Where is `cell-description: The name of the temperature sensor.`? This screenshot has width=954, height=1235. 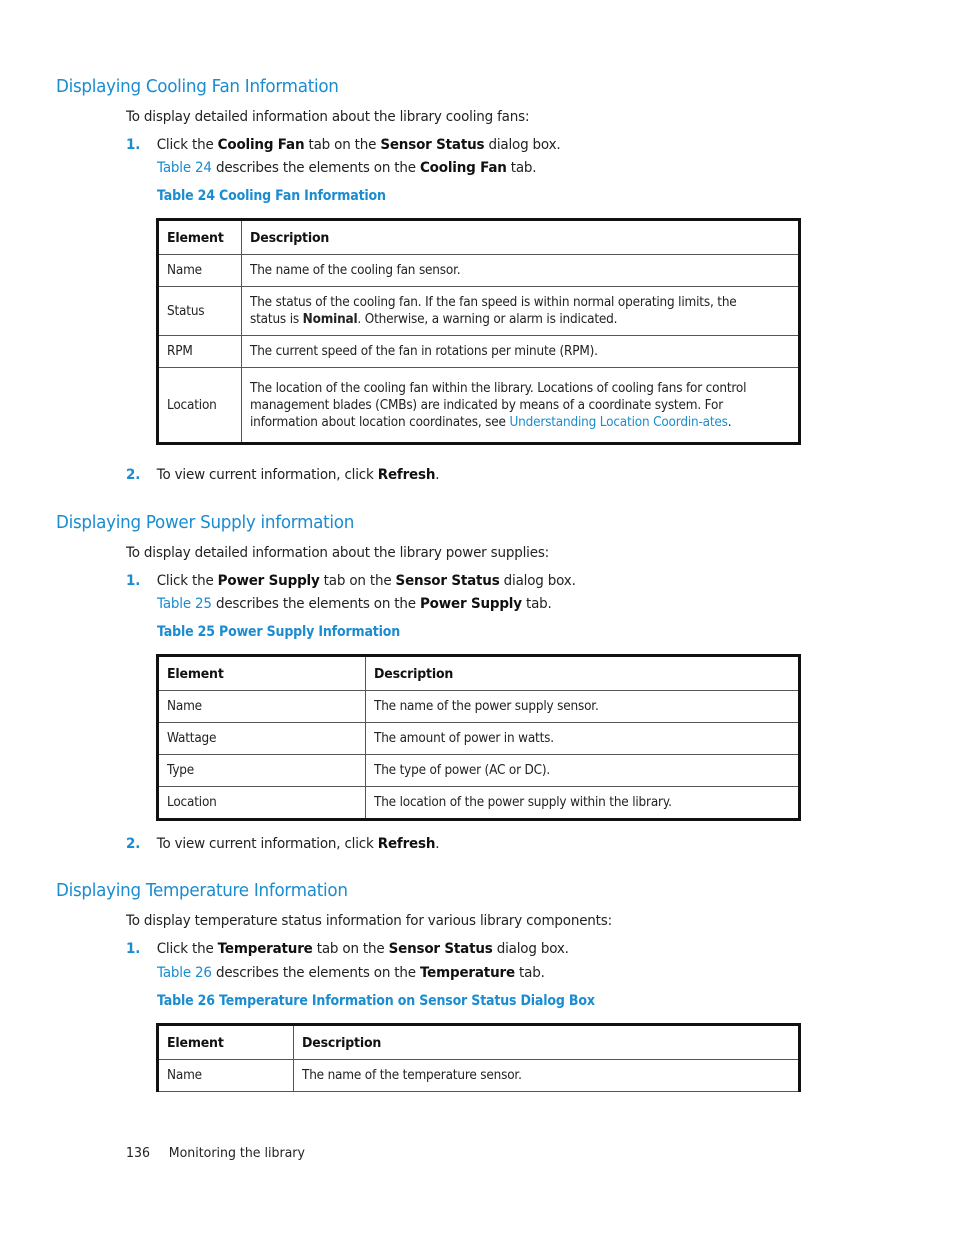
cell-description: The name of the temperature sensor. is located at coordinates (546, 1075).